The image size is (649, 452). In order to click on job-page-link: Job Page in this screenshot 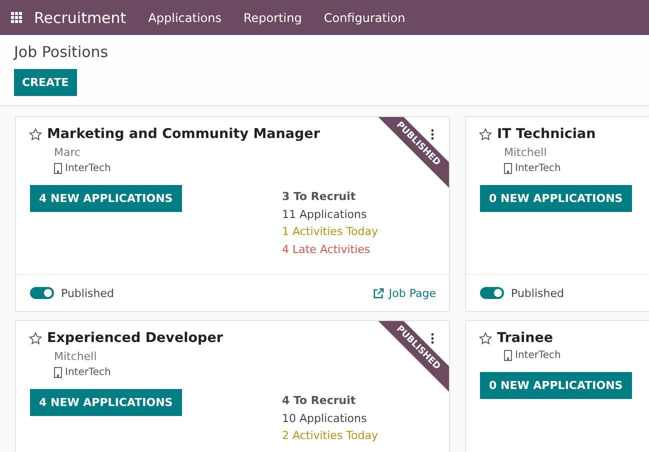, I will do `click(412, 293)`.